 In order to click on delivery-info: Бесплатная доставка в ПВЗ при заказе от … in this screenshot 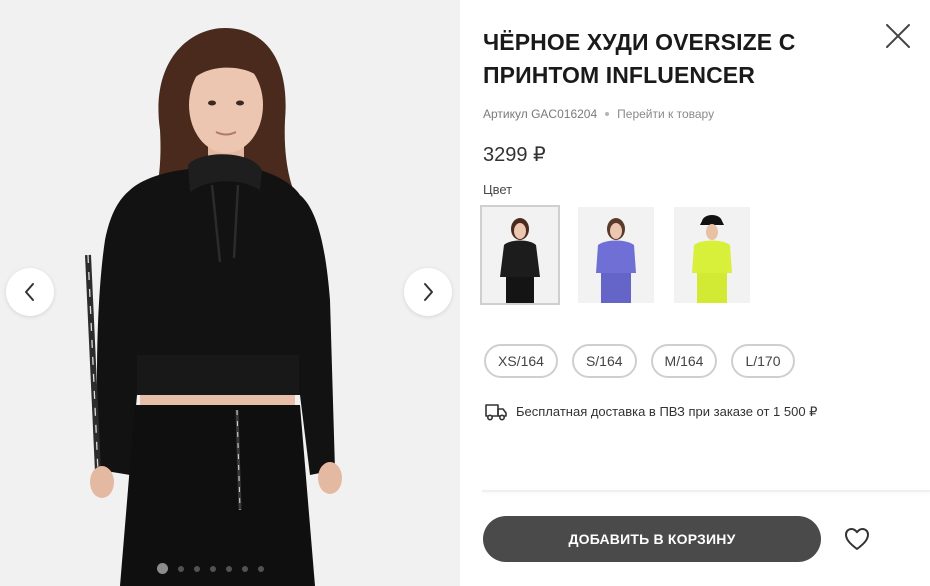, I will do `click(650, 412)`.